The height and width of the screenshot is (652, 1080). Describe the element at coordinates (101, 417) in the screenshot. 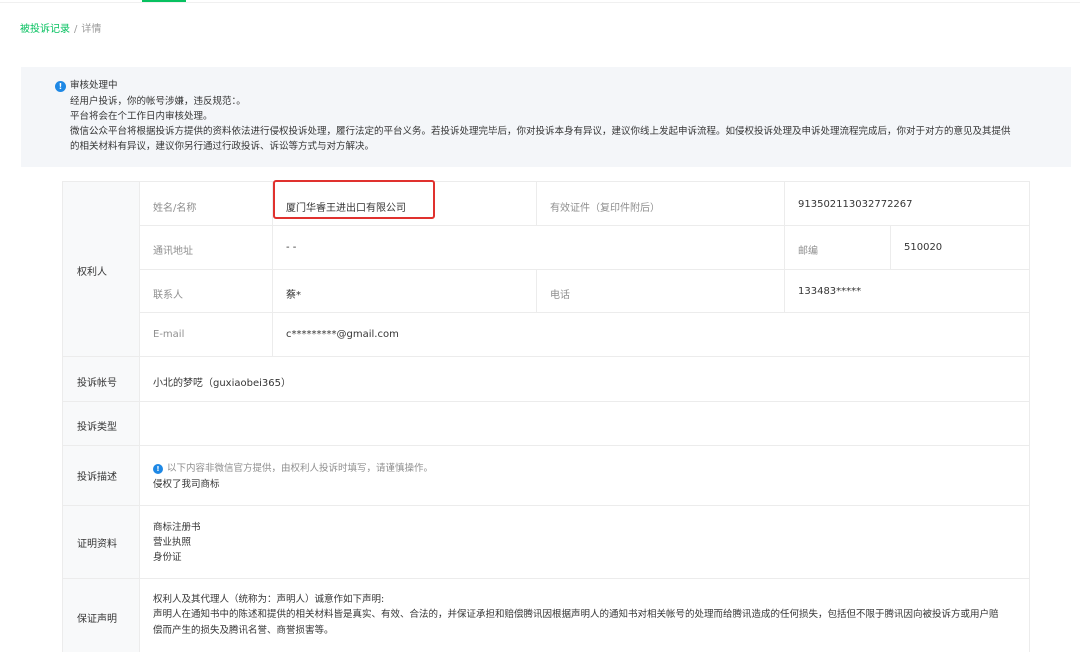

I see `label-column-bg` at that location.